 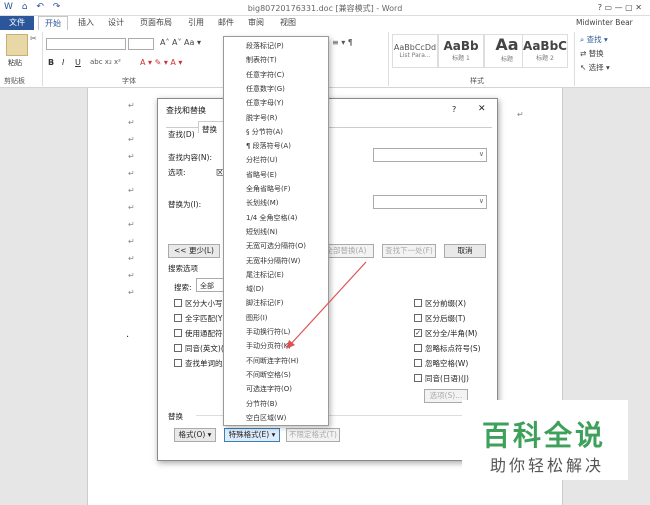 I want to click on watermark: 百科全说 助你轻松解决, so click(x=545, y=440).